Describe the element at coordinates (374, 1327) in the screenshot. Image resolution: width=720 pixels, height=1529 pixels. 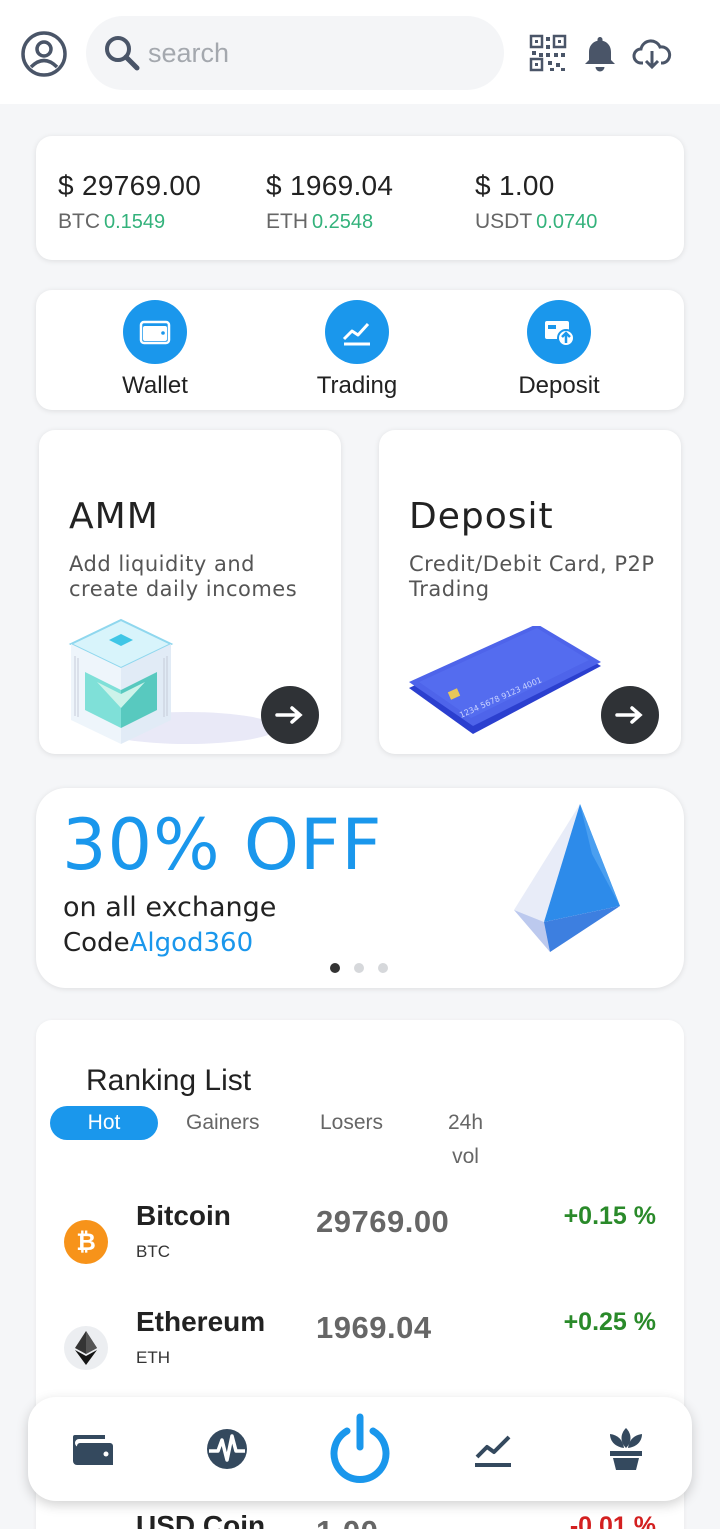
I see `coin-price: 1969.04` at that location.